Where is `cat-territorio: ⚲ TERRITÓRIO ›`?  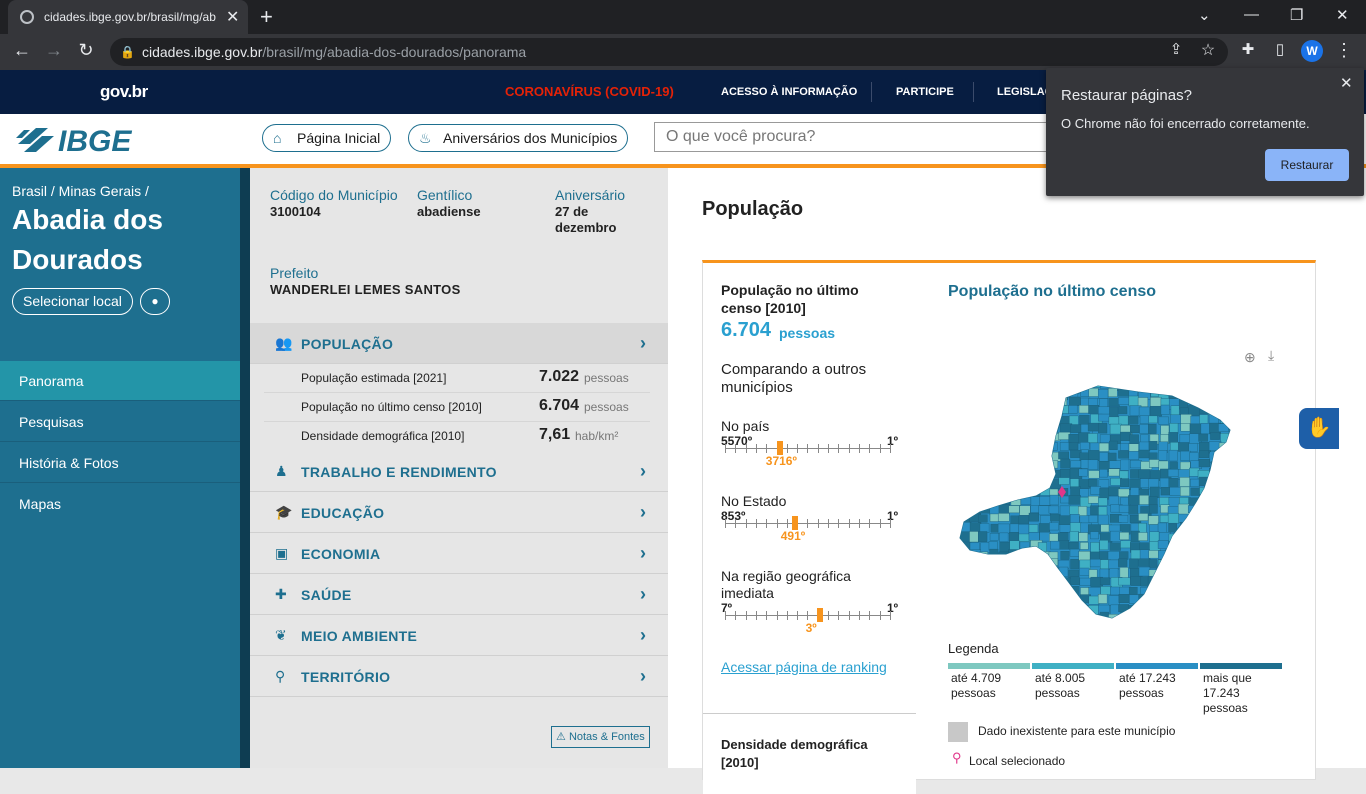
cat-territorio: ⚲ TERRITÓRIO › is located at coordinates (459, 676).